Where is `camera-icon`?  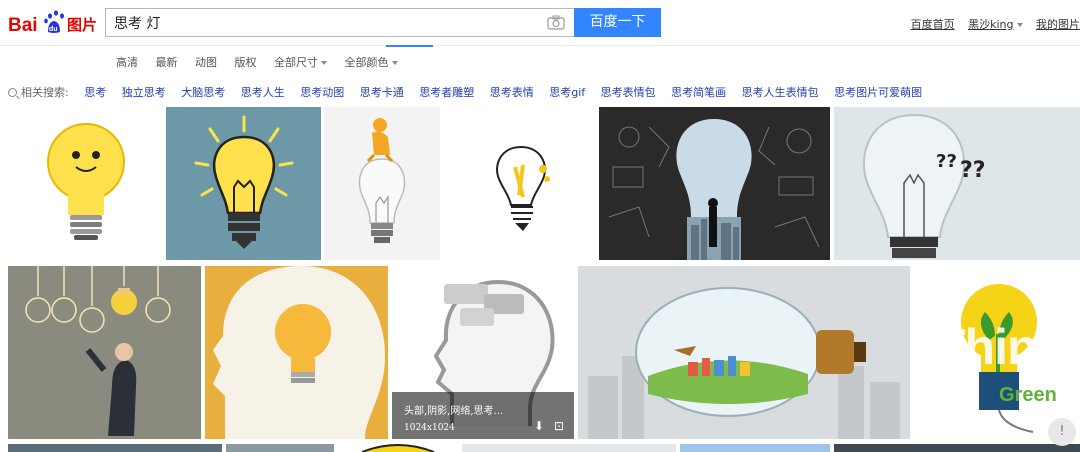 camera-icon is located at coordinates (556, 22).